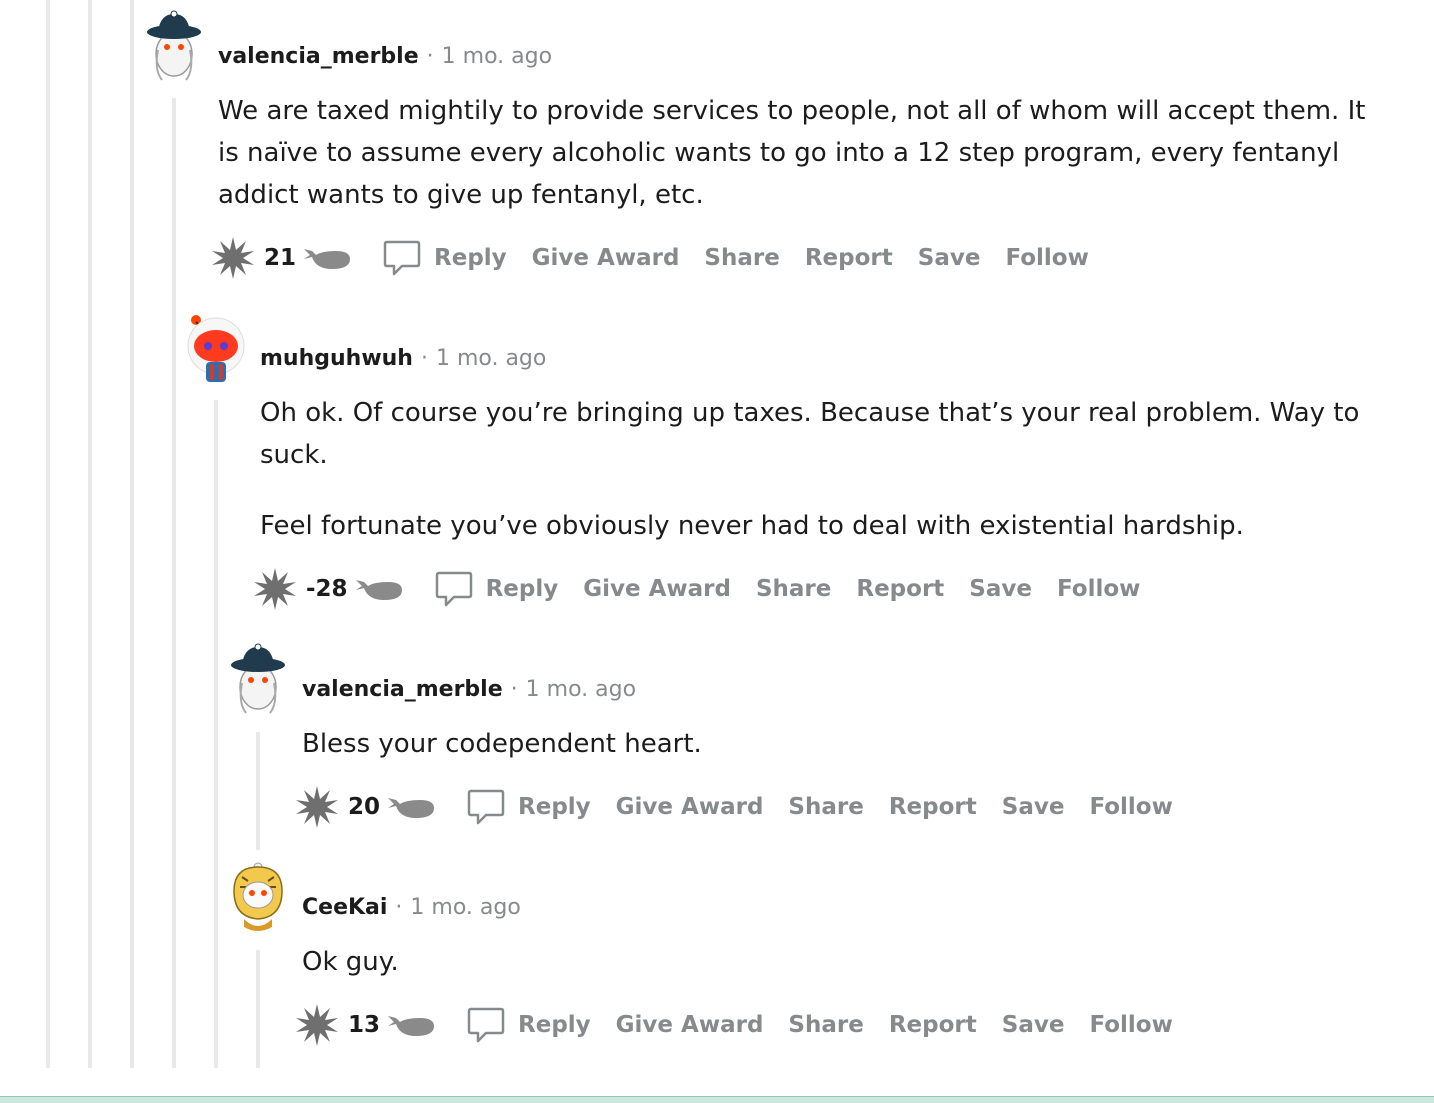 The height and width of the screenshot is (1103, 1434). Describe the element at coordinates (258, 897) in the screenshot. I see `tiger-hood-avatar-icon` at that location.